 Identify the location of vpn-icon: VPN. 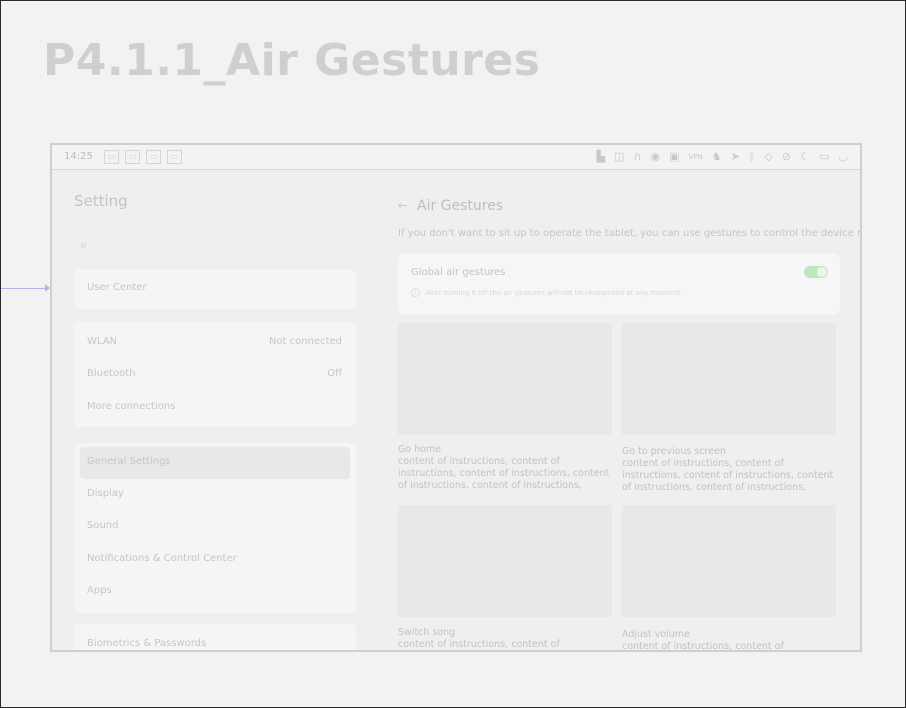
(695, 157).